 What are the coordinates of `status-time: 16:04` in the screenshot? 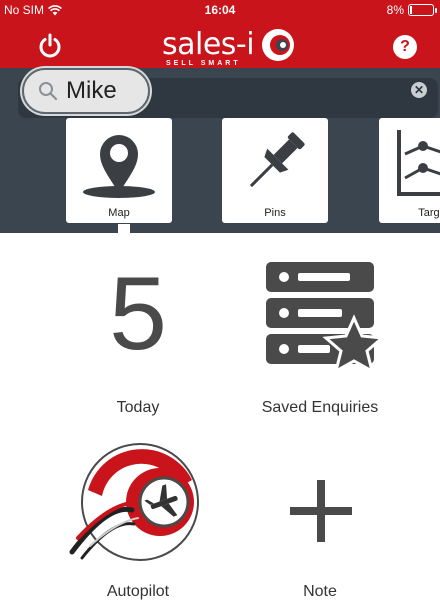 It's located at (220, 10).